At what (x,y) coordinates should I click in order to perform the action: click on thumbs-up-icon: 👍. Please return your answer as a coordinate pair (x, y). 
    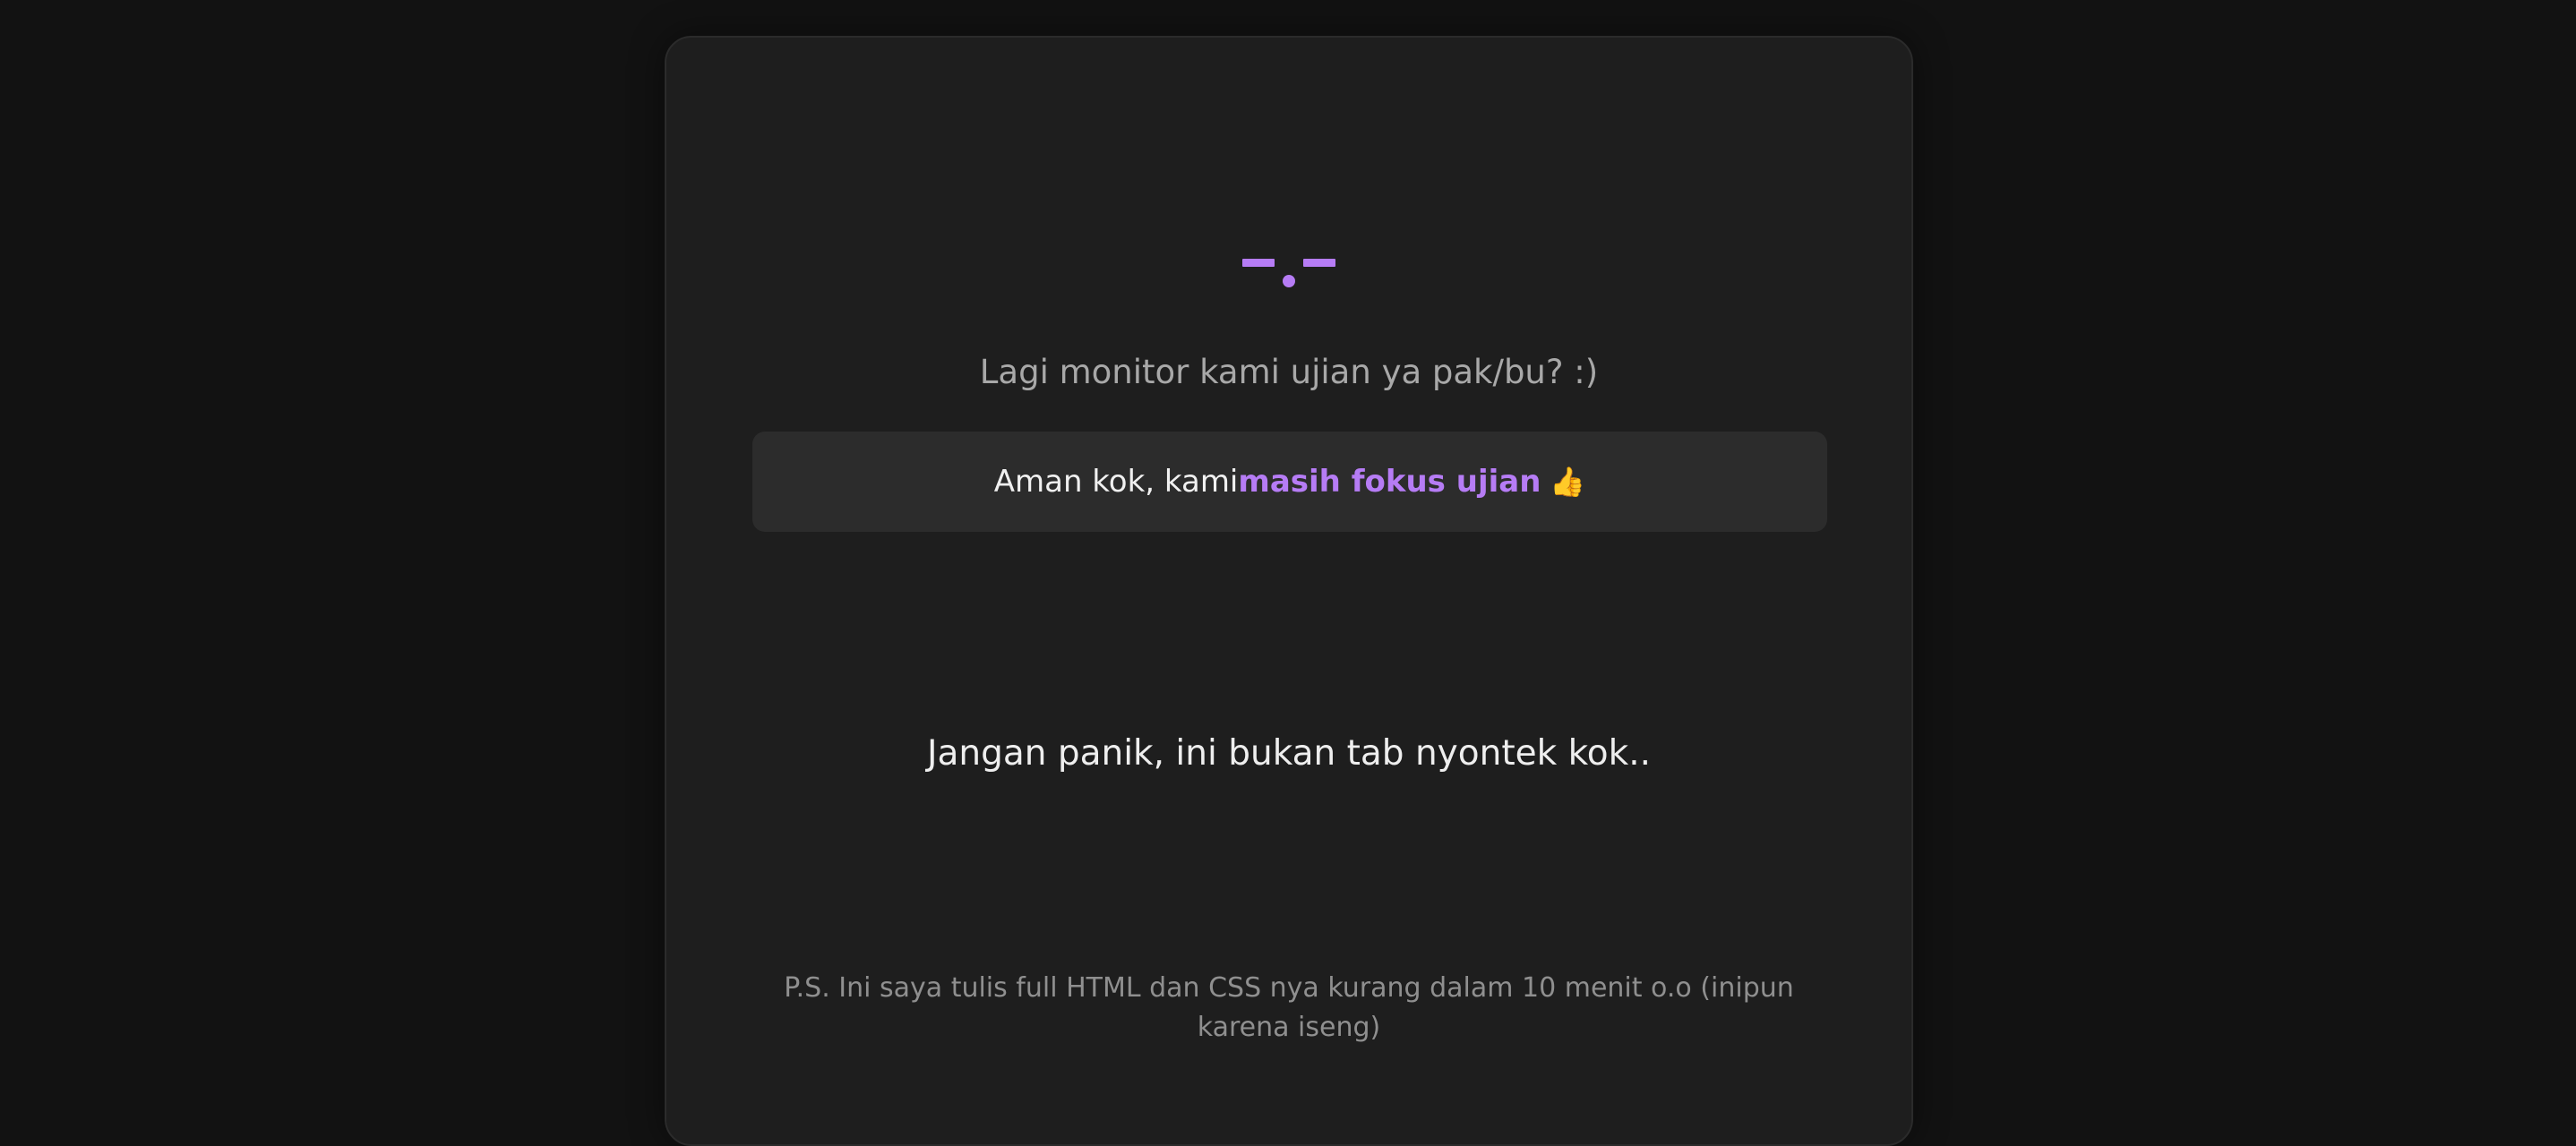
    Looking at the image, I should click on (1568, 482).